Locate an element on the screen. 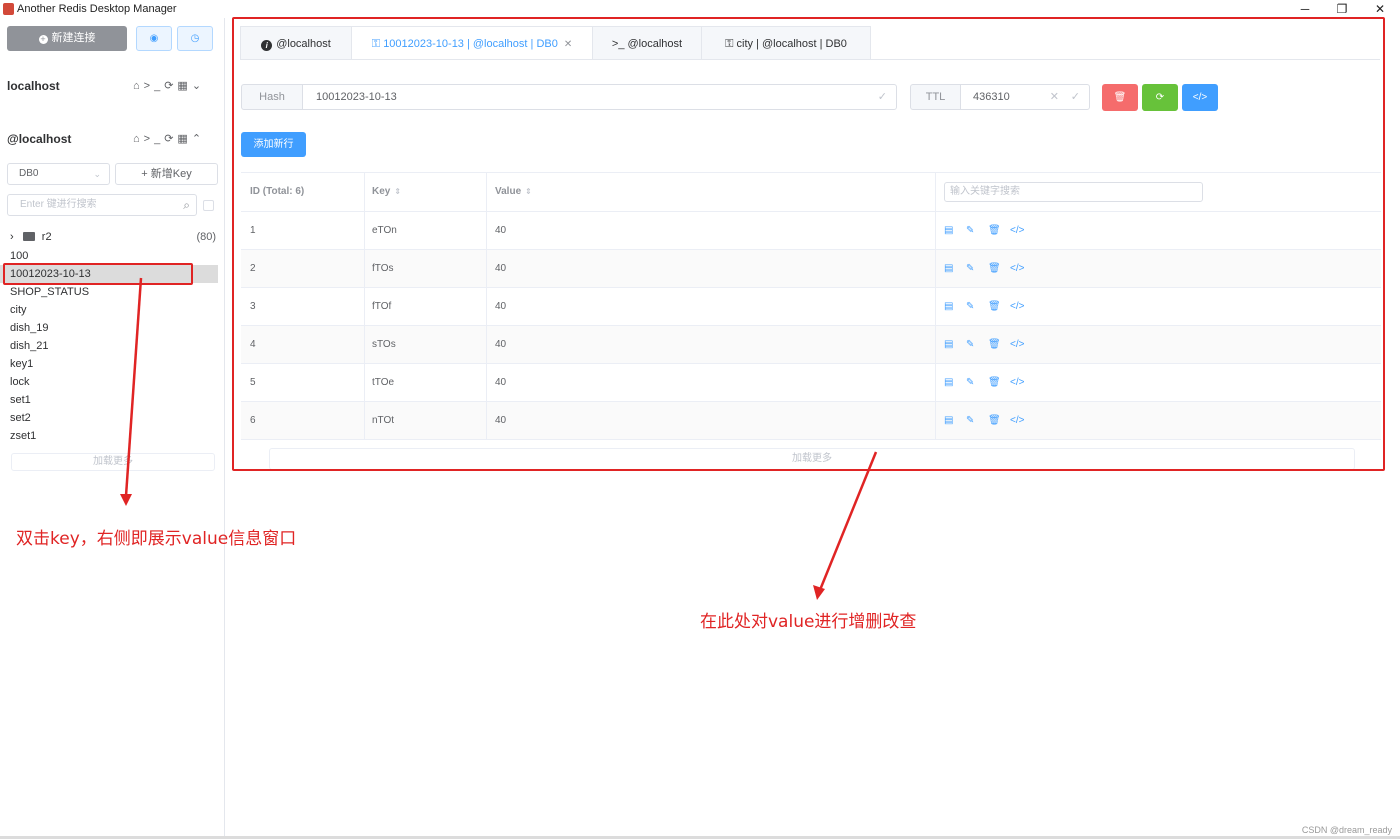  db-select: DB0 ⌄ is located at coordinates (58, 174).